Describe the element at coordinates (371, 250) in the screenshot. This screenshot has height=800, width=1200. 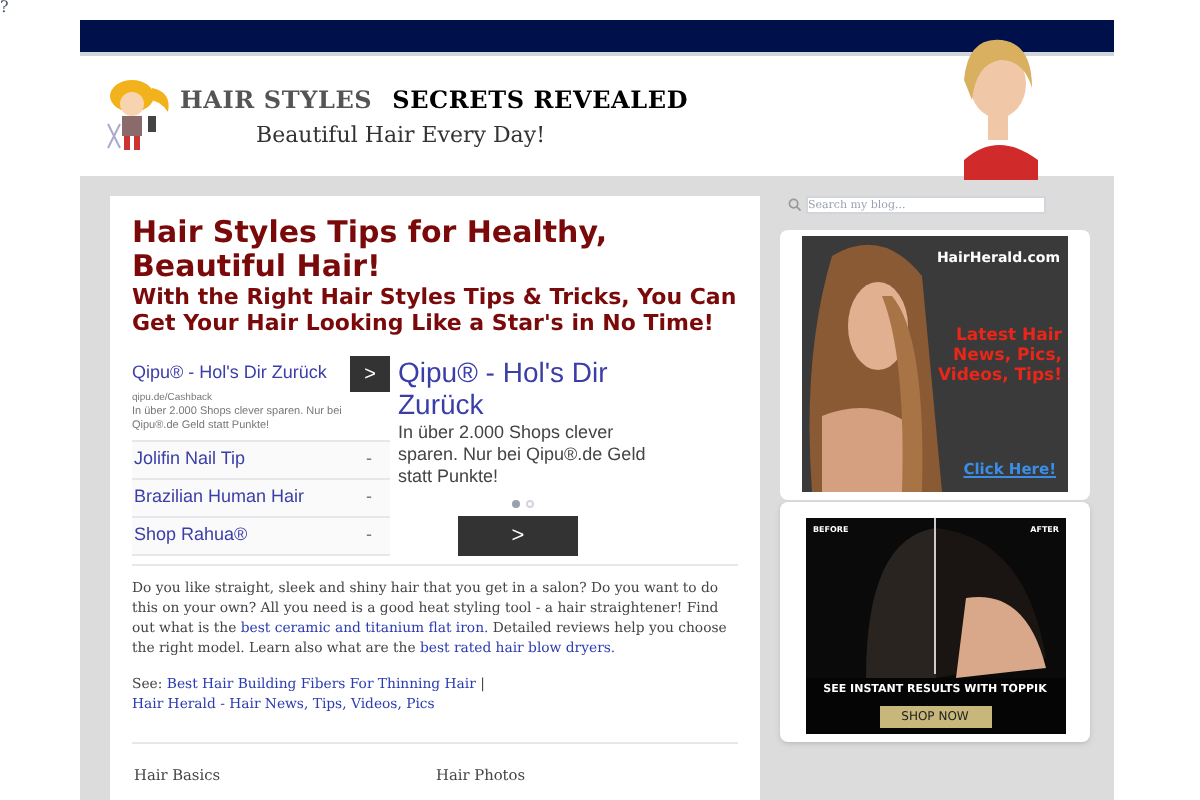
I see `page-title: Hair Styles Tips for Healthy, Beautiful Hair!` at that location.